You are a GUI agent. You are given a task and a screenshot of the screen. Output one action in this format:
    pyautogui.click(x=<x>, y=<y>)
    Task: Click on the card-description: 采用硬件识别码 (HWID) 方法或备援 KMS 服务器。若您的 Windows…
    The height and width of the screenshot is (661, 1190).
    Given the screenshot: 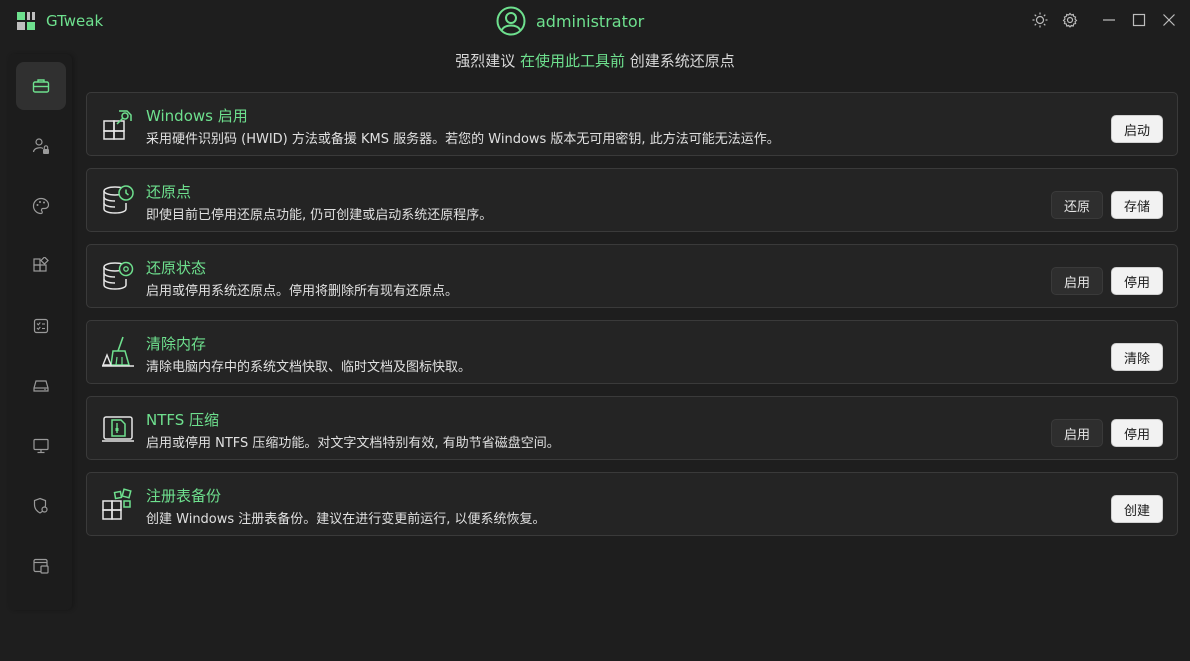 What is the action you would take?
    pyautogui.click(x=463, y=139)
    